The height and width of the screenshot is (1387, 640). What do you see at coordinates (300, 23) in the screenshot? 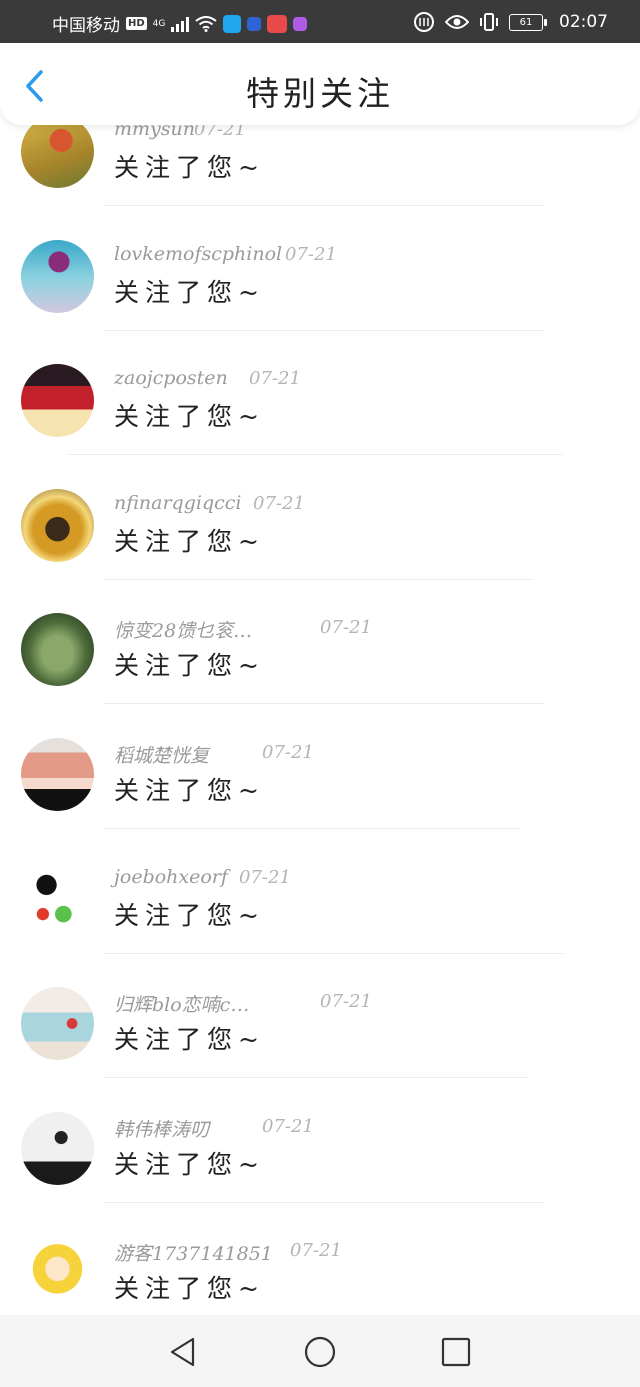
I see `wallet-app-icon` at bounding box center [300, 23].